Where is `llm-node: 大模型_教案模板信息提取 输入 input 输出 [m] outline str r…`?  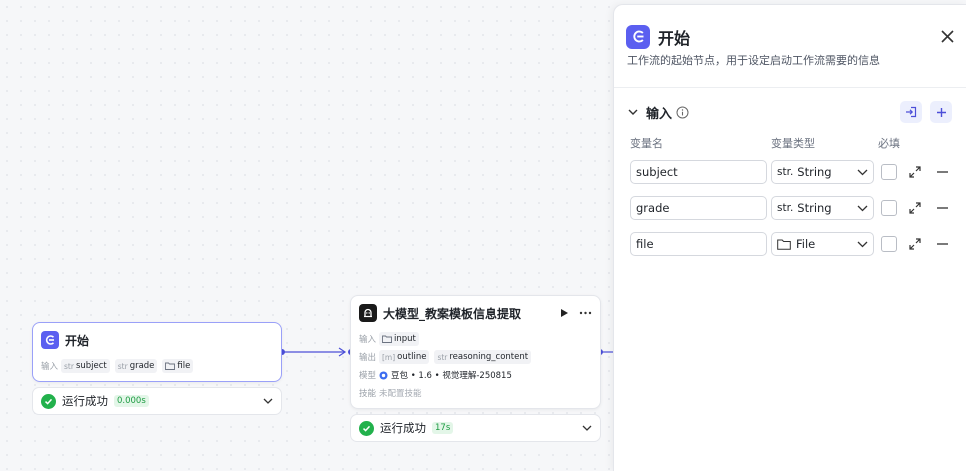
llm-node: 大模型_教案模板信息提取 输入 input 输出 [m] outline str r… is located at coordinates (475, 352).